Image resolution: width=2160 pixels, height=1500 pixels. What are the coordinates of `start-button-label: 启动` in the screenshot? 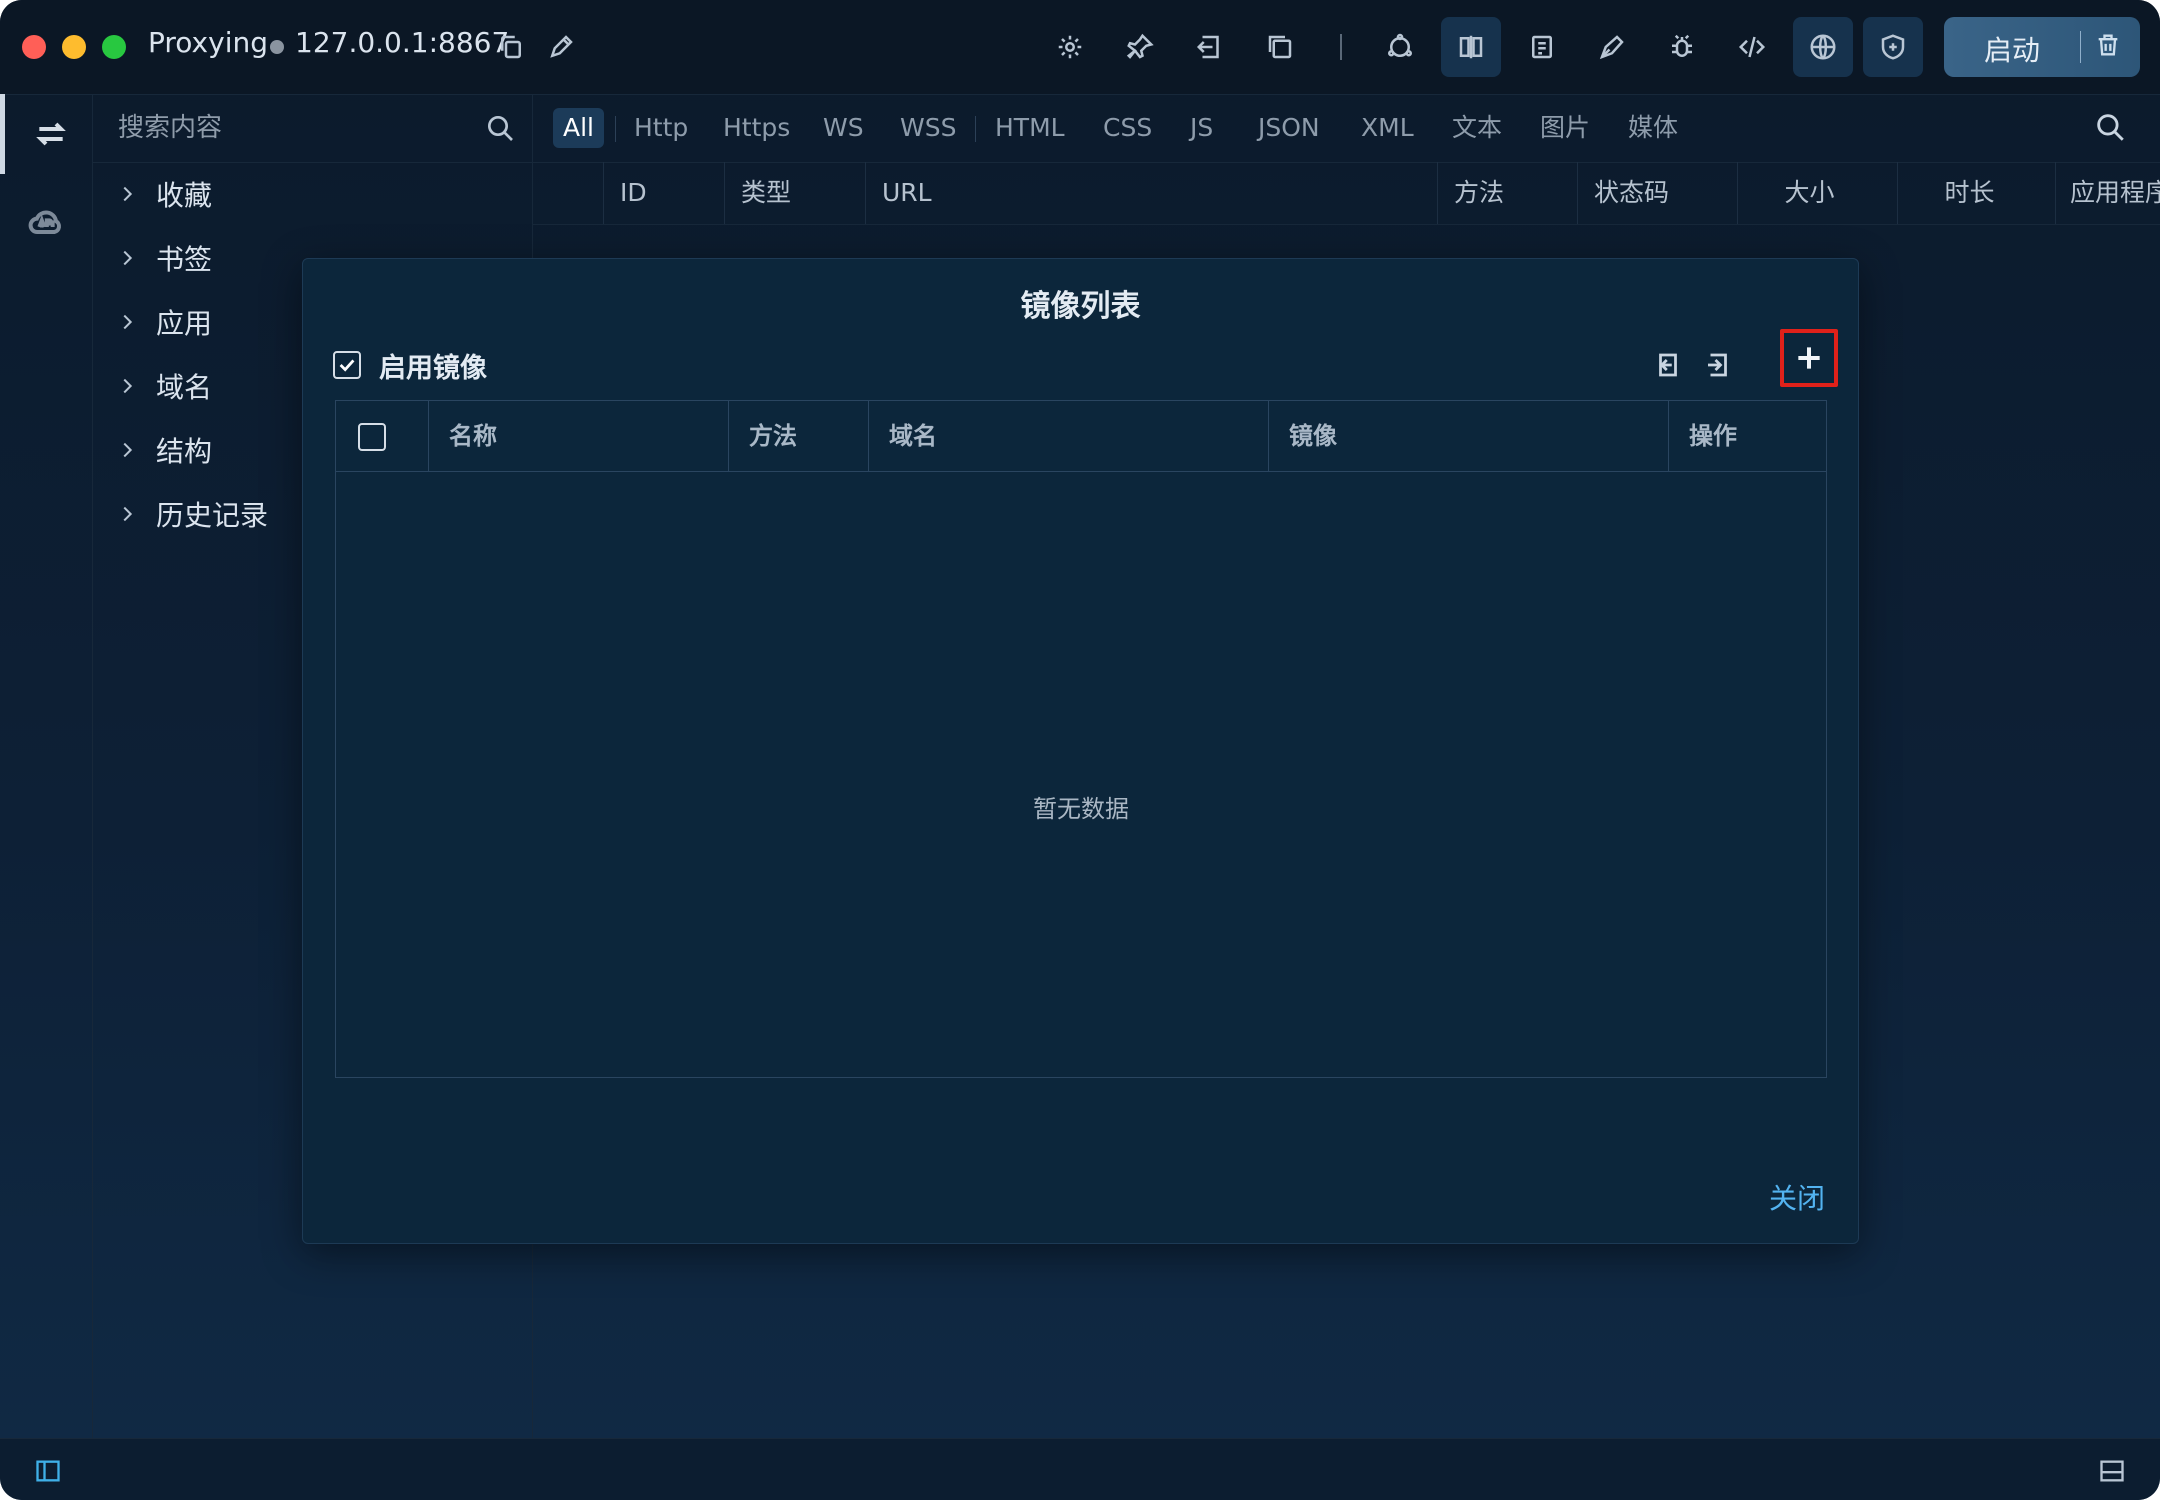 It's located at (2012, 50).